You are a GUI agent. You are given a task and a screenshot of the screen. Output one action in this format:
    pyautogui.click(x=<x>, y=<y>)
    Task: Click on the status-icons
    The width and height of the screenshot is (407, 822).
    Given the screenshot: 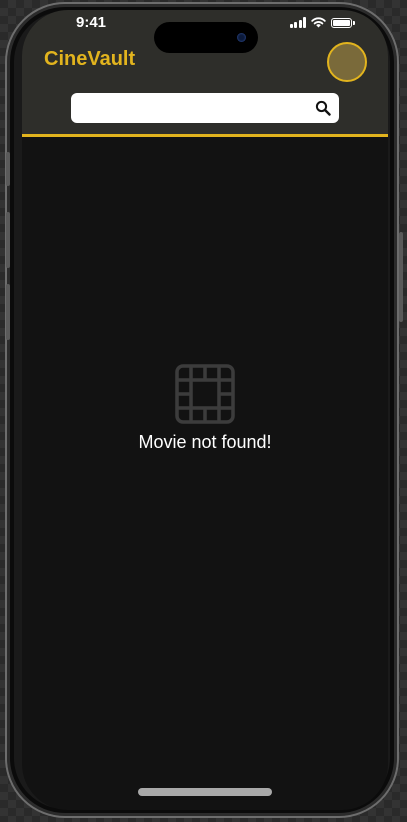 What is the action you would take?
    pyautogui.click(x=322, y=22)
    